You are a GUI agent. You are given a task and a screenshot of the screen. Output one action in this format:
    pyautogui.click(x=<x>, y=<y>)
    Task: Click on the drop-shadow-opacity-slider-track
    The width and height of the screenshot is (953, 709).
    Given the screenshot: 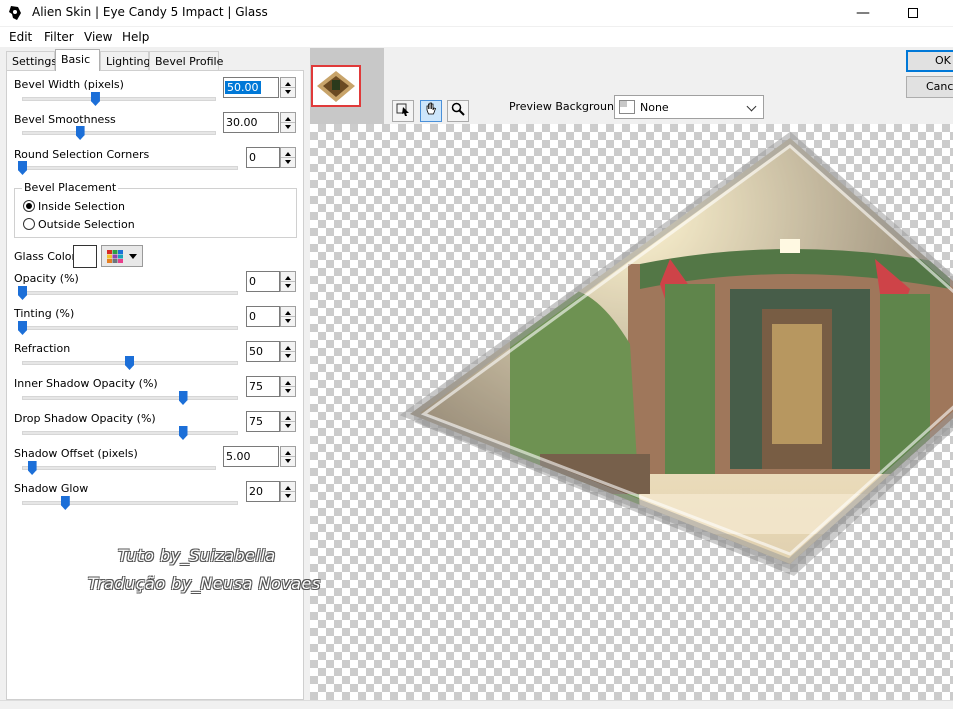 What is the action you would take?
    pyautogui.click(x=130, y=433)
    